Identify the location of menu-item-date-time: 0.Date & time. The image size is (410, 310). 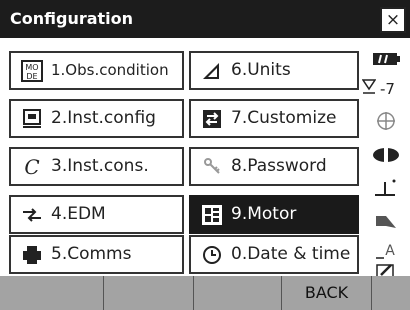
(274, 254).